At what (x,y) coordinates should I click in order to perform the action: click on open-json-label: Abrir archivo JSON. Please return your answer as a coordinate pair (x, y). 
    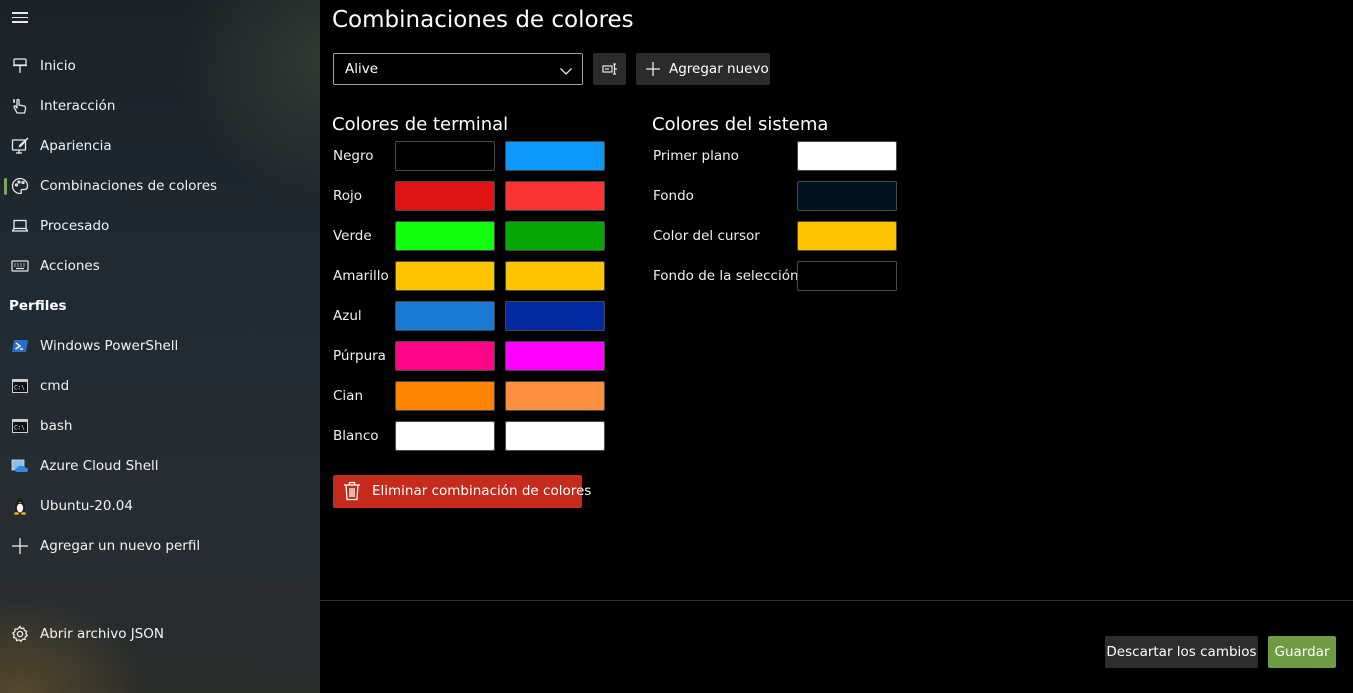
    Looking at the image, I should click on (102, 634).